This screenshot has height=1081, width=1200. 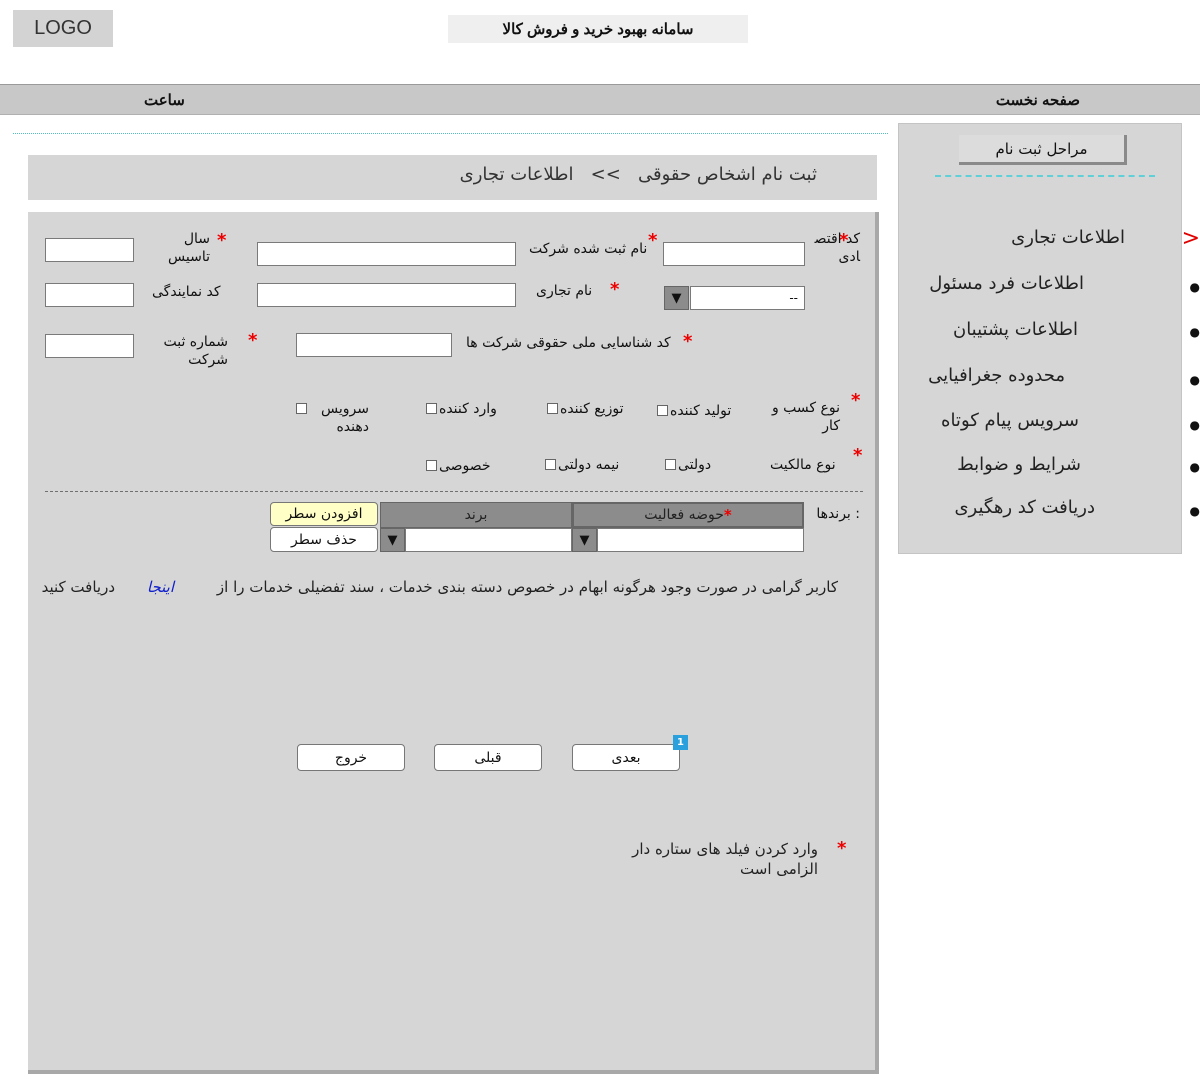 What do you see at coordinates (1045, 176) in the screenshot?
I see `steps-divider` at bounding box center [1045, 176].